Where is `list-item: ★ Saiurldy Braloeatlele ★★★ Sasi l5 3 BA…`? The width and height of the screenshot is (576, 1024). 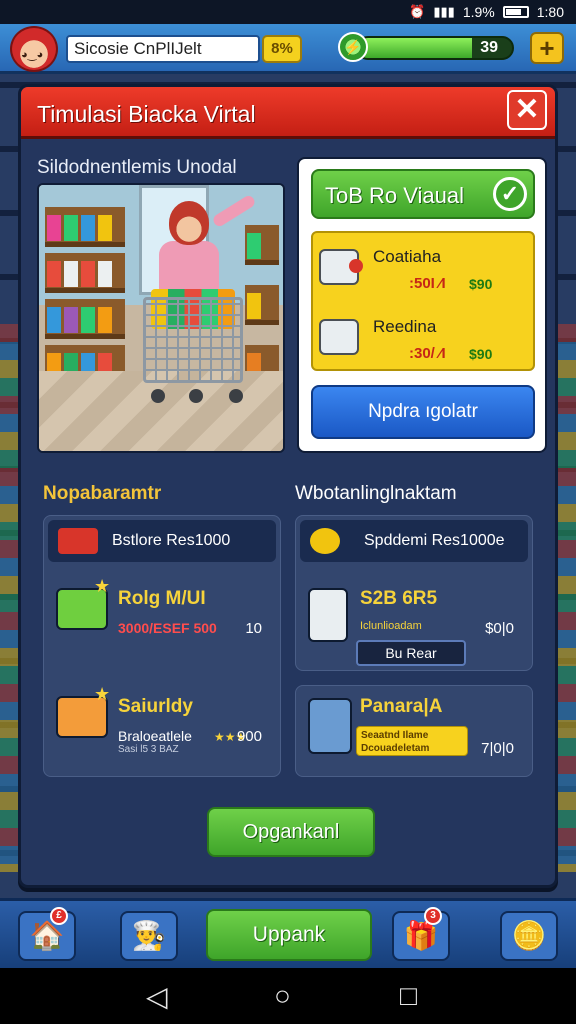
list-item: ★ Saiurldy Braloeatlele ★★★ Sasi l5 3 BA… is located at coordinates (162, 725).